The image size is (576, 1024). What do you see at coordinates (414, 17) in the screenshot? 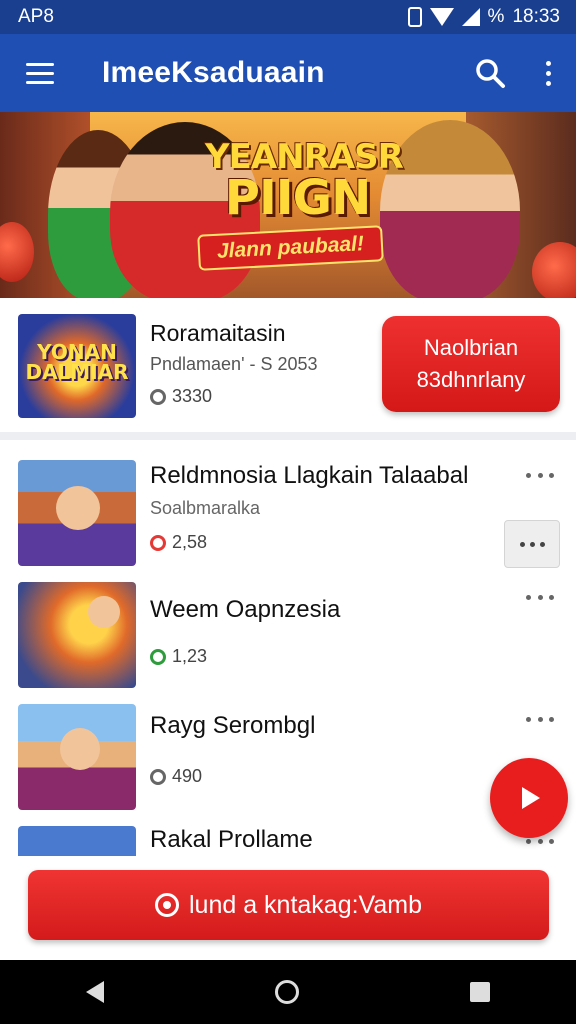
I see `vibrate-icon` at bounding box center [414, 17].